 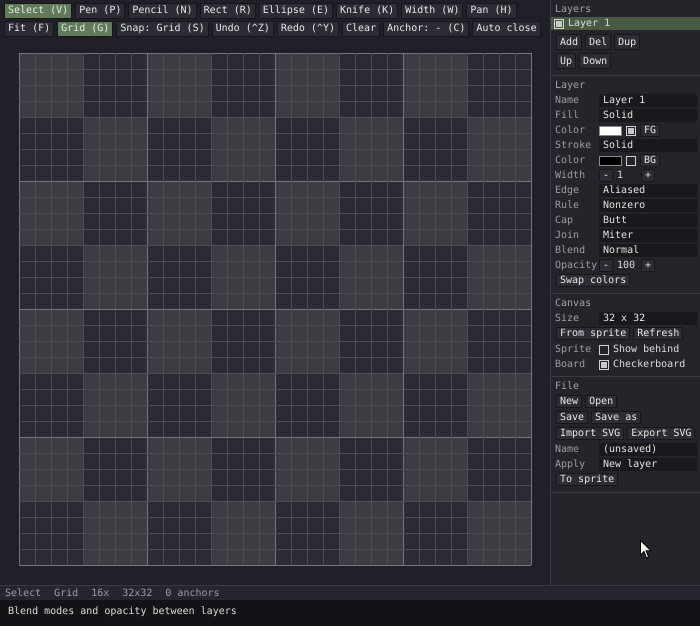 What do you see at coordinates (66, 593) in the screenshot?
I see `status-text: Grid` at bounding box center [66, 593].